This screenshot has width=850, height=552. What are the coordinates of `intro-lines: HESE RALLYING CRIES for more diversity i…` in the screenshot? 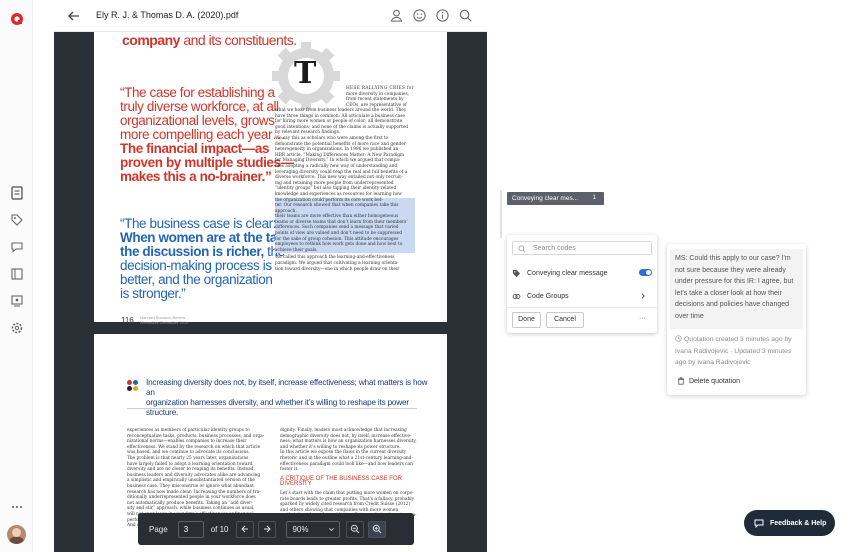 It's located at (380, 97).